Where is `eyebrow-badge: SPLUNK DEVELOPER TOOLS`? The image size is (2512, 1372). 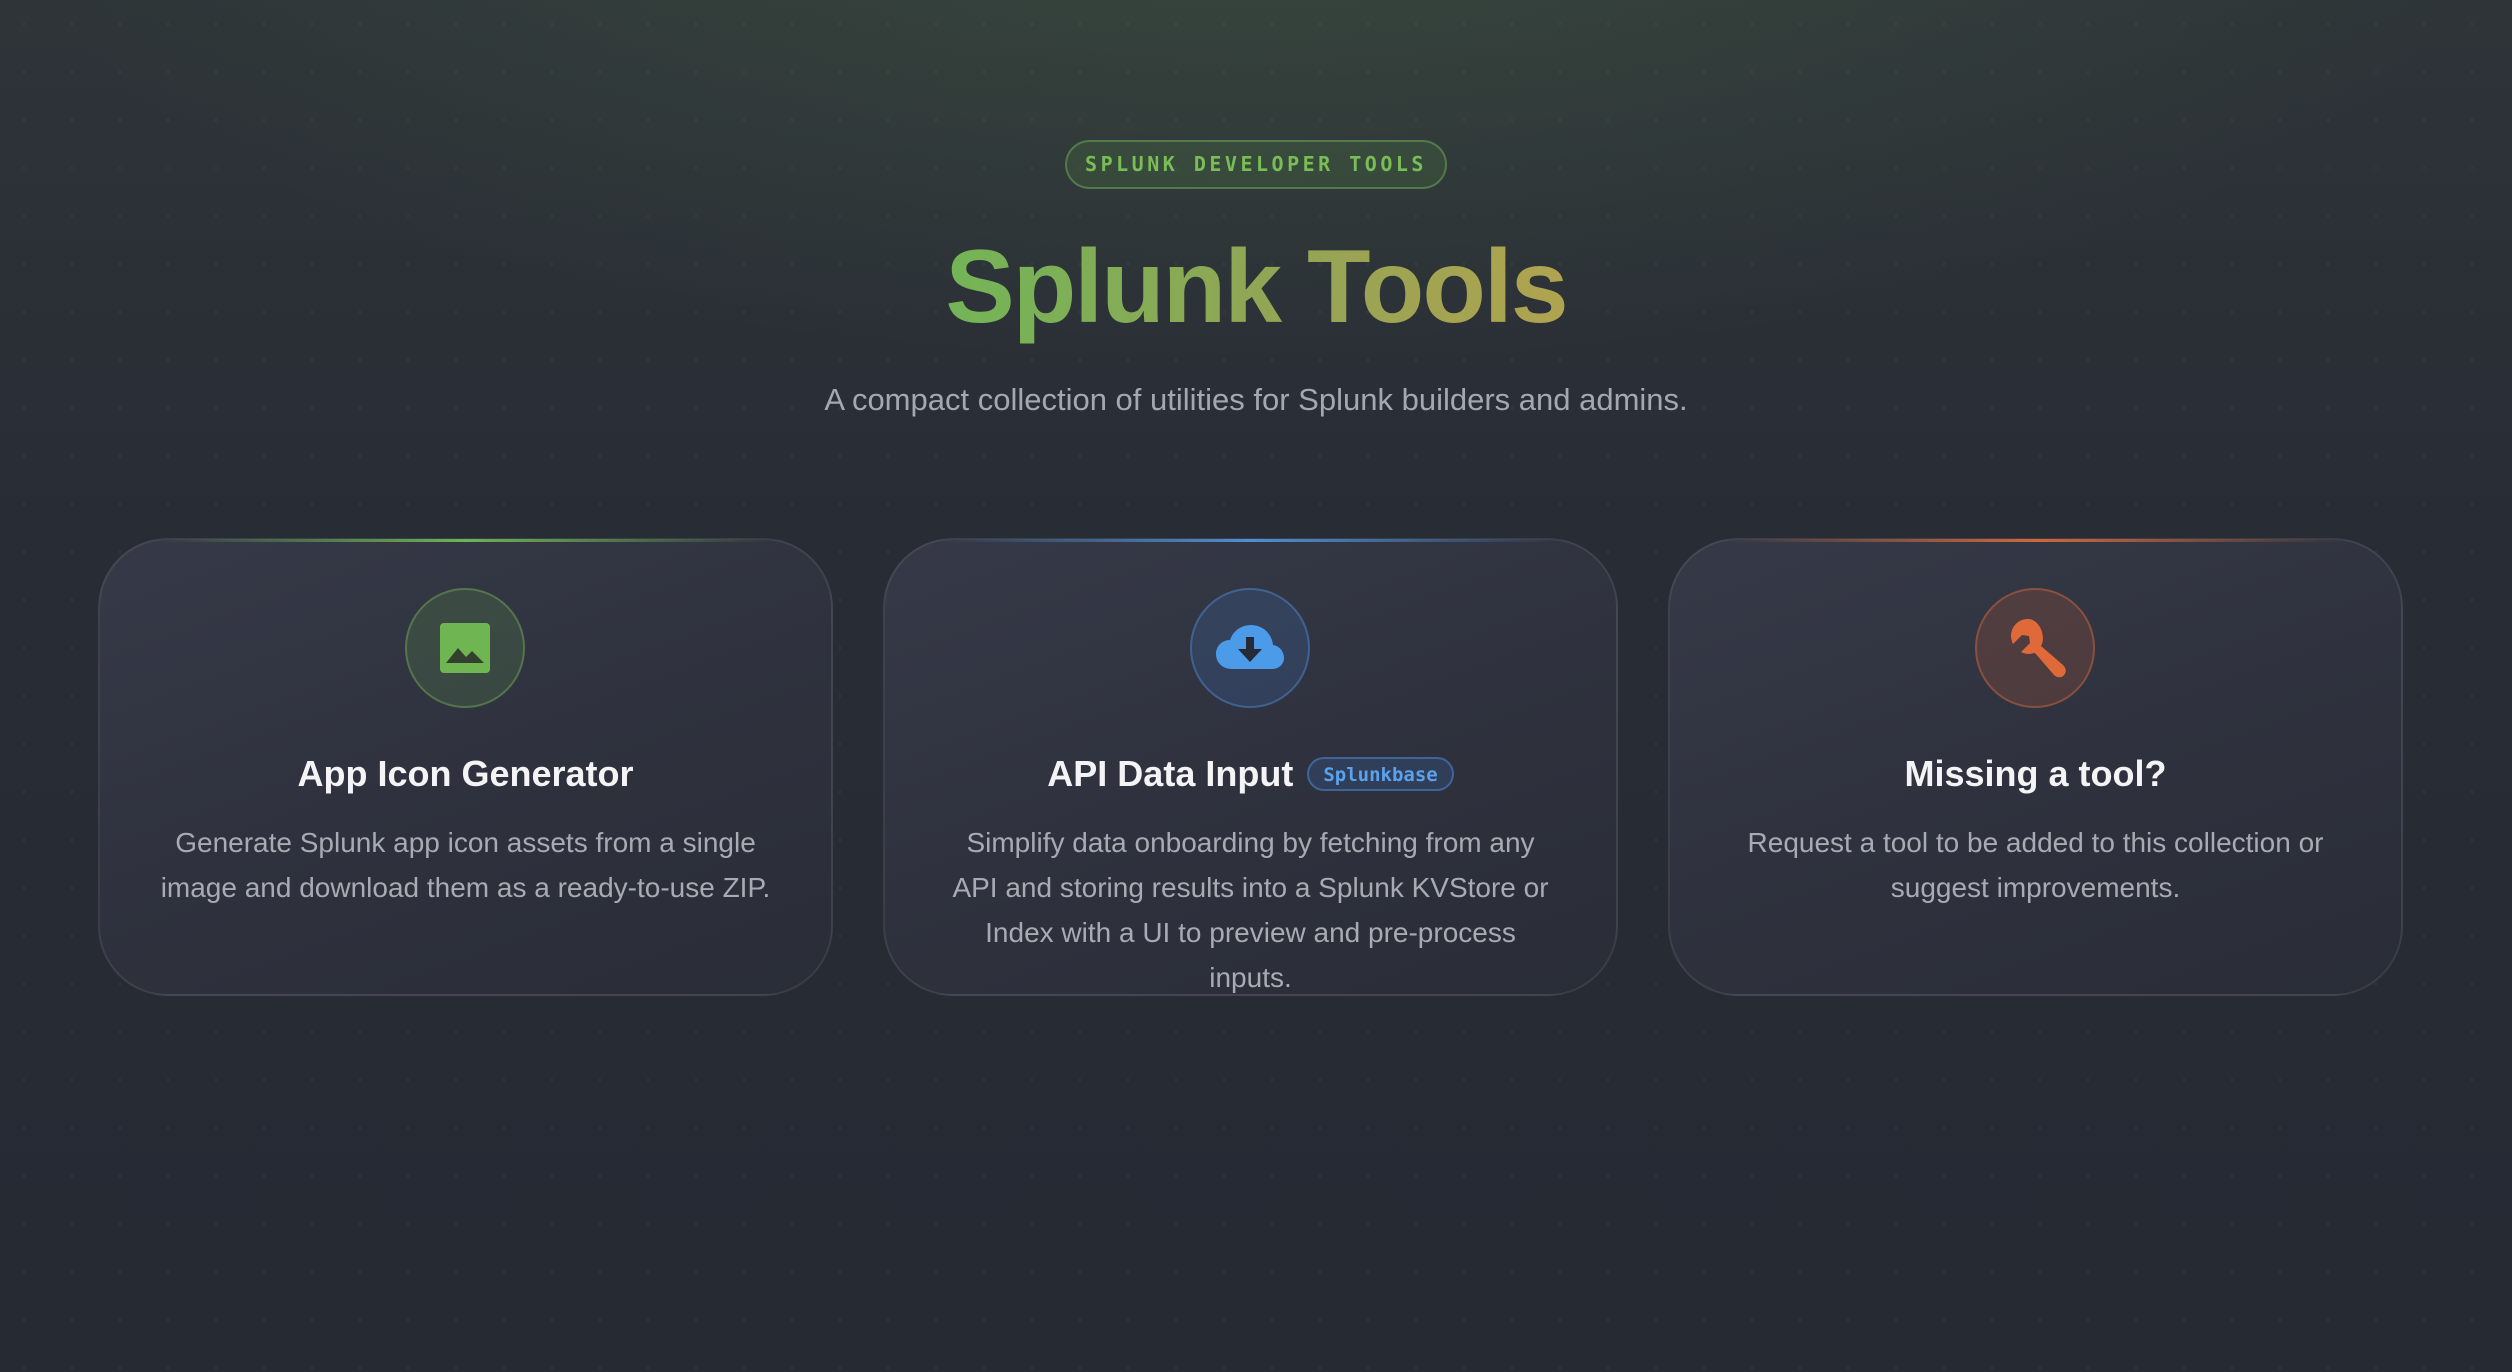
eyebrow-badge: SPLUNK DEVELOPER TOOLS is located at coordinates (1256, 164).